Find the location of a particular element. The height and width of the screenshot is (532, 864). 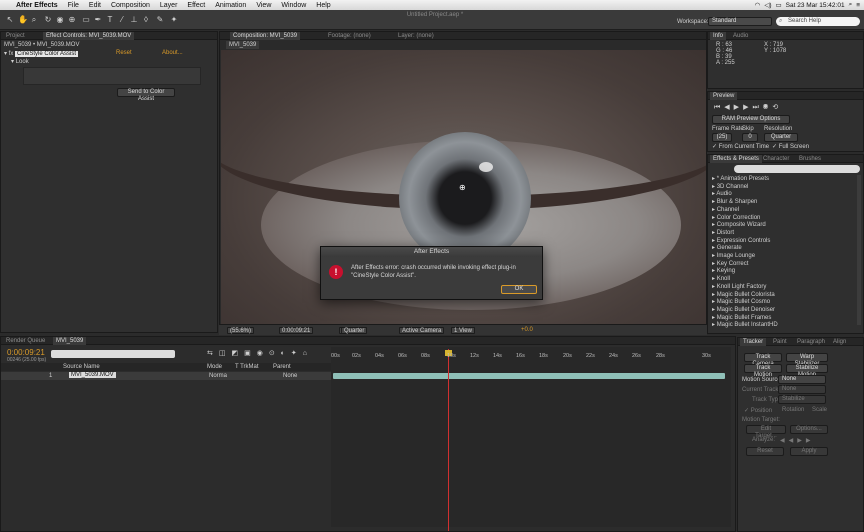

scale-checkbox: Scale is located at coordinates (819, 410).